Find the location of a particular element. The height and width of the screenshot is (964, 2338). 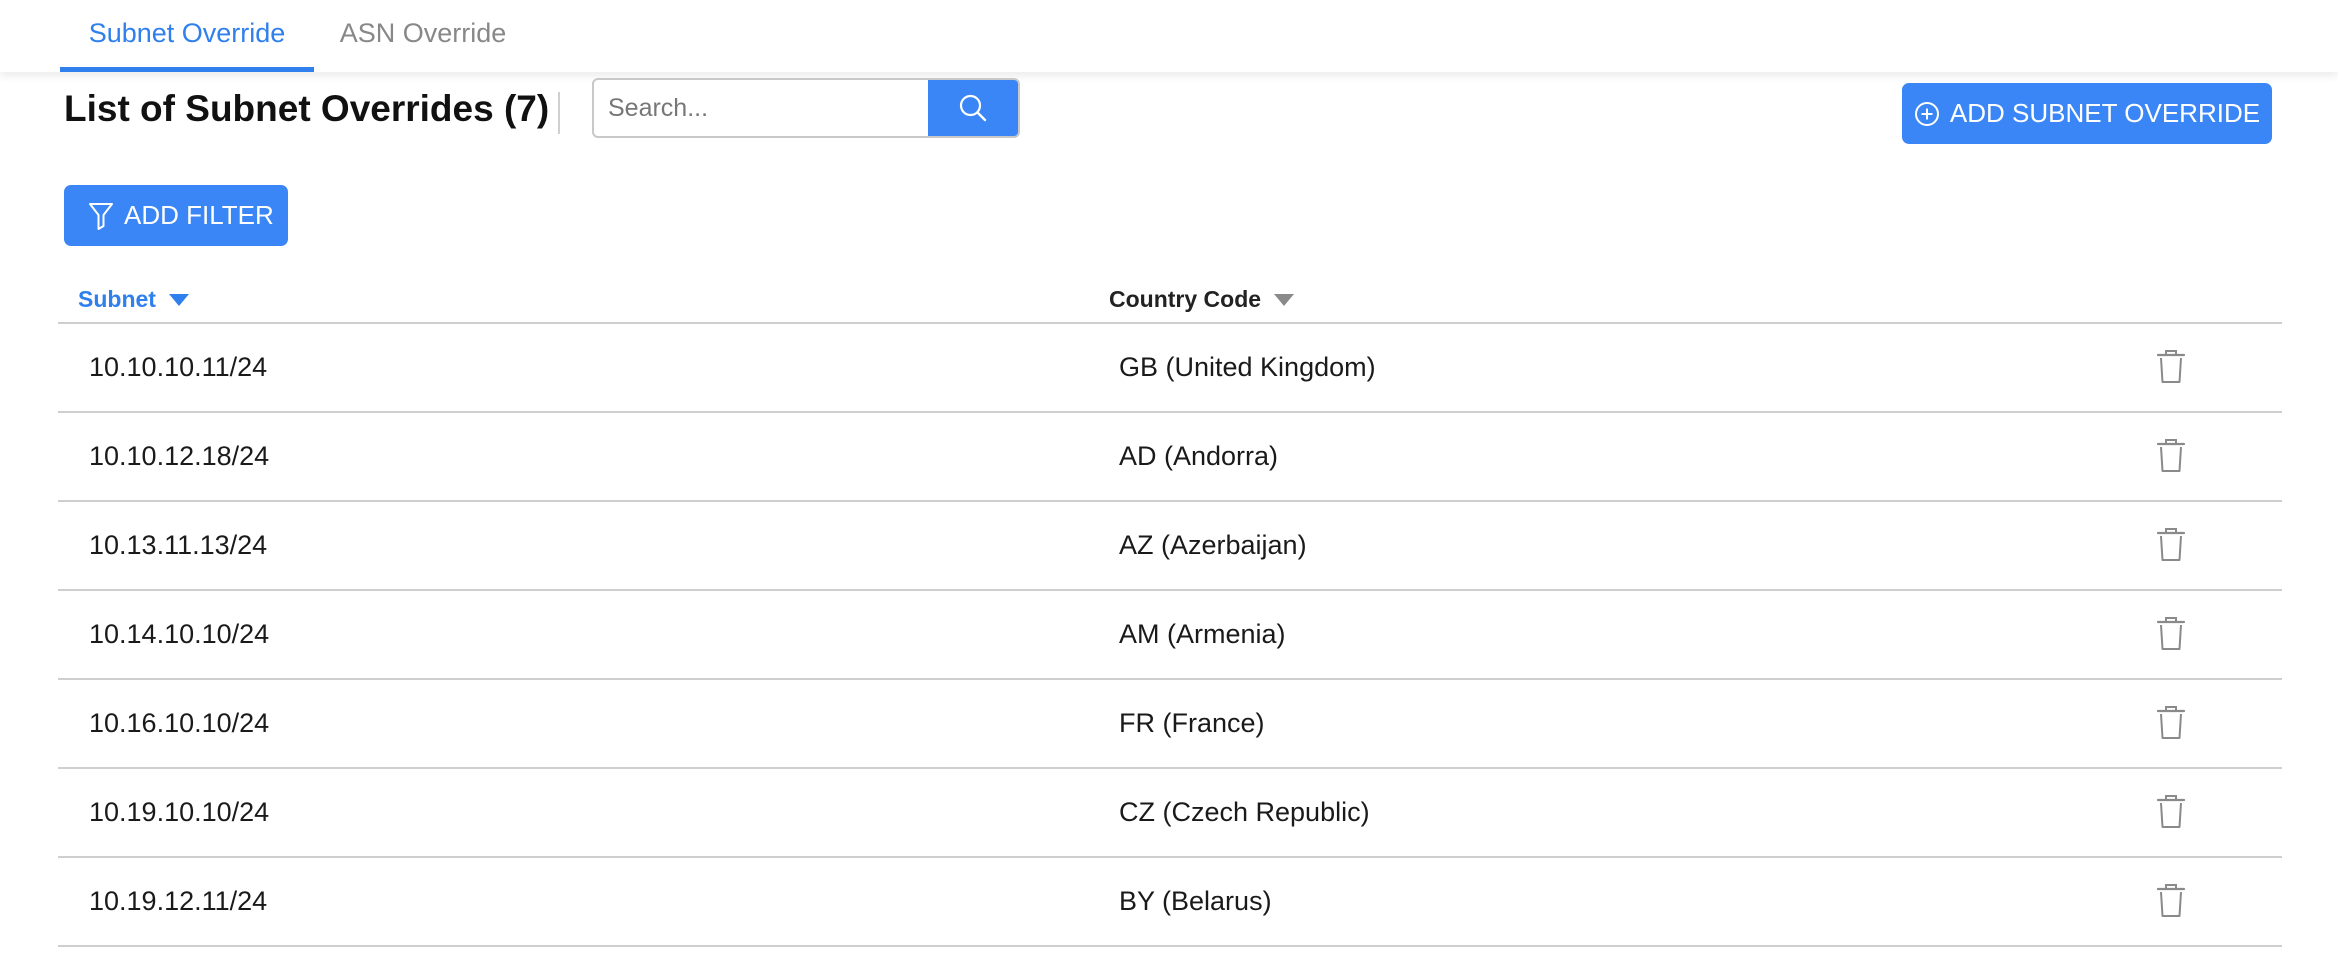

filter-icon is located at coordinates (101, 216).